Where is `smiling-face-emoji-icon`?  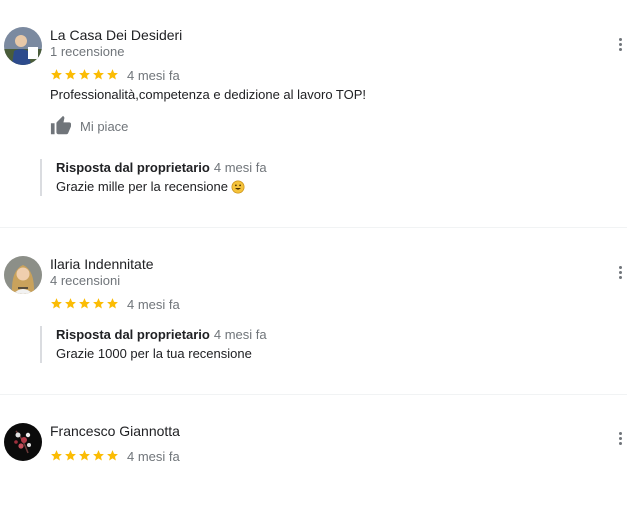 smiling-face-emoji-icon is located at coordinates (238, 187).